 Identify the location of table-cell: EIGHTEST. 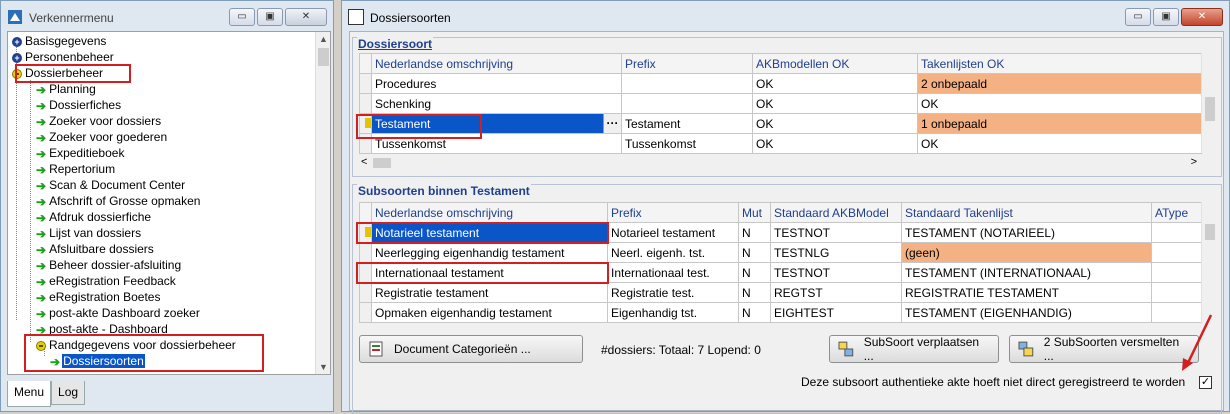
(836, 312).